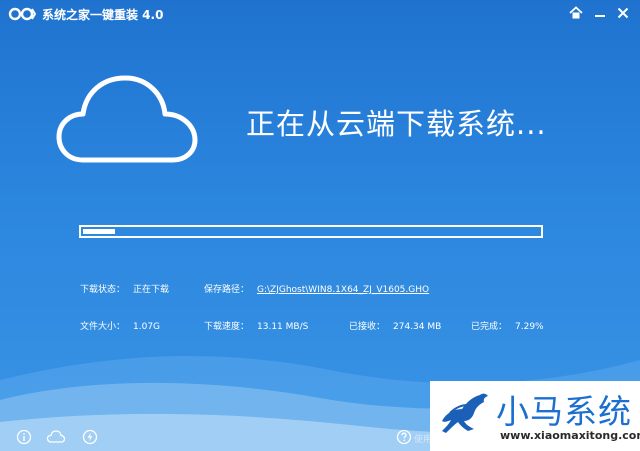  Describe the element at coordinates (103, 15) in the screenshot. I see `app-title: 系统之家一键重装 4.0` at that location.